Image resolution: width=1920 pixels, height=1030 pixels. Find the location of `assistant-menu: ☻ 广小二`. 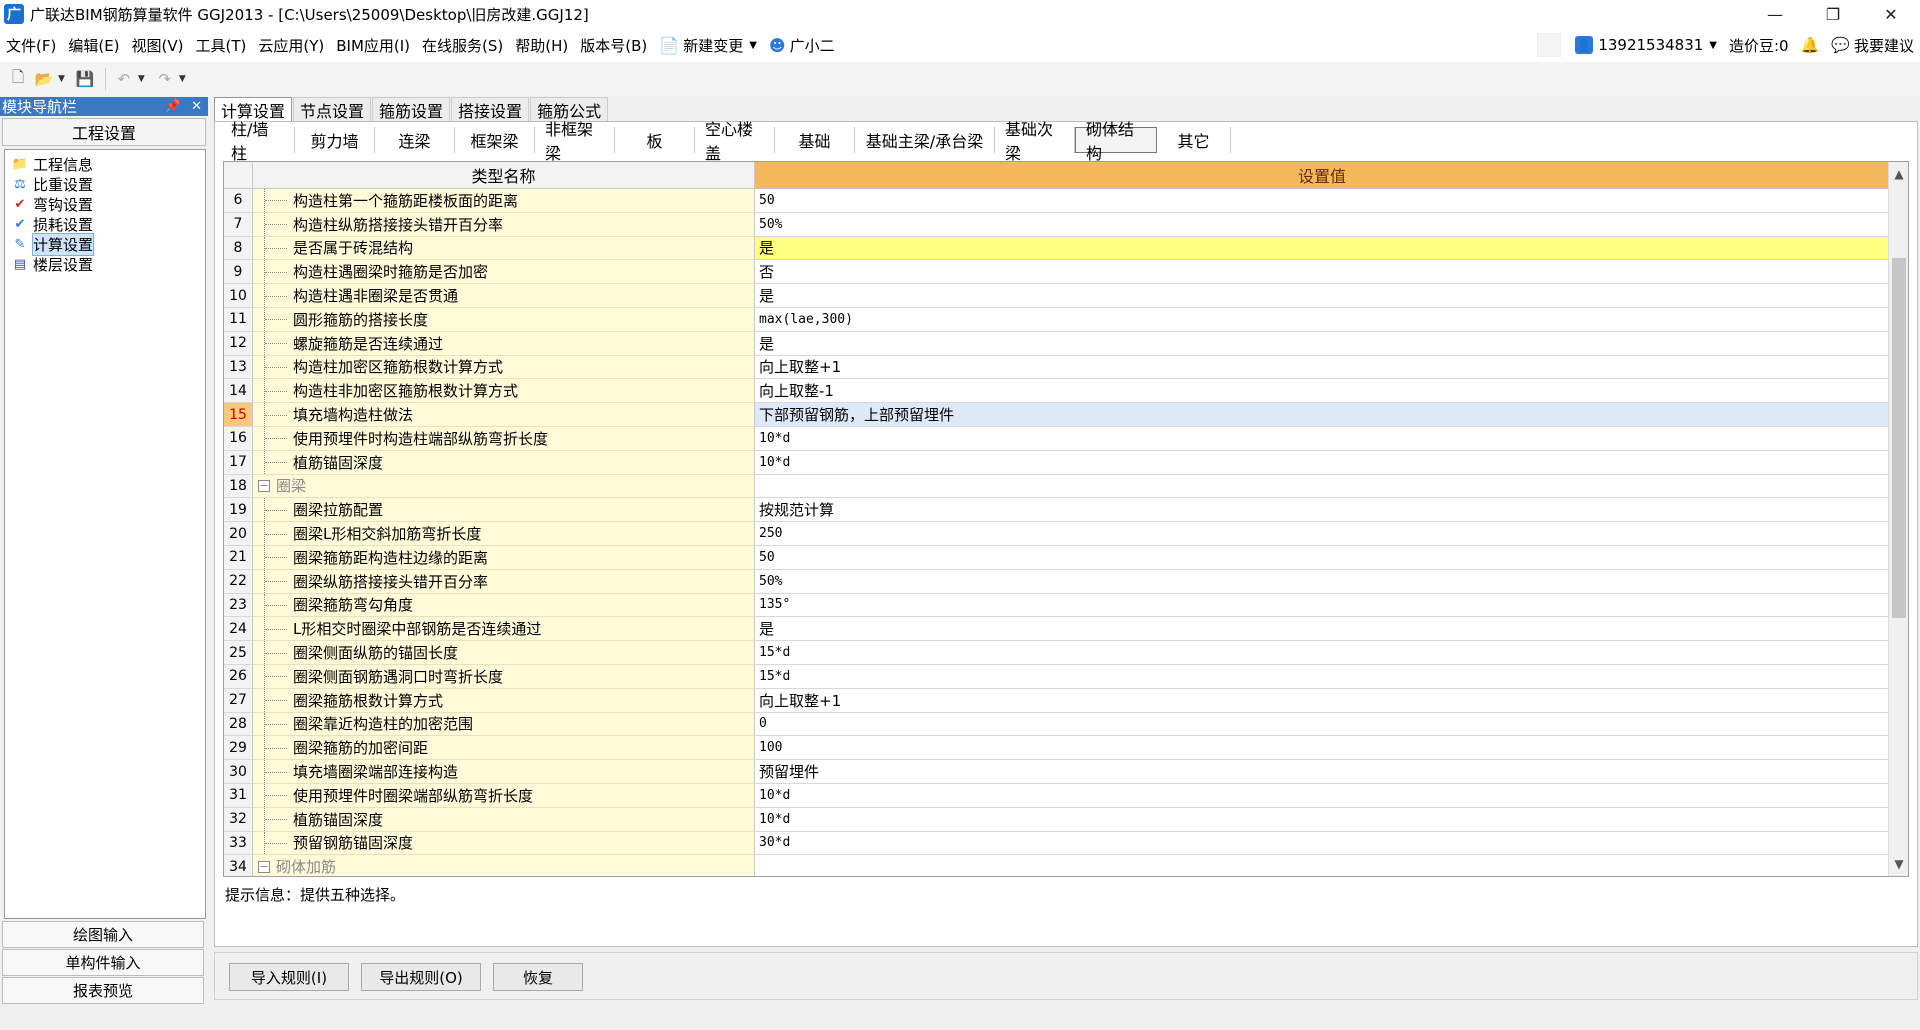

assistant-menu: ☻ 广小二 is located at coordinates (802, 45).